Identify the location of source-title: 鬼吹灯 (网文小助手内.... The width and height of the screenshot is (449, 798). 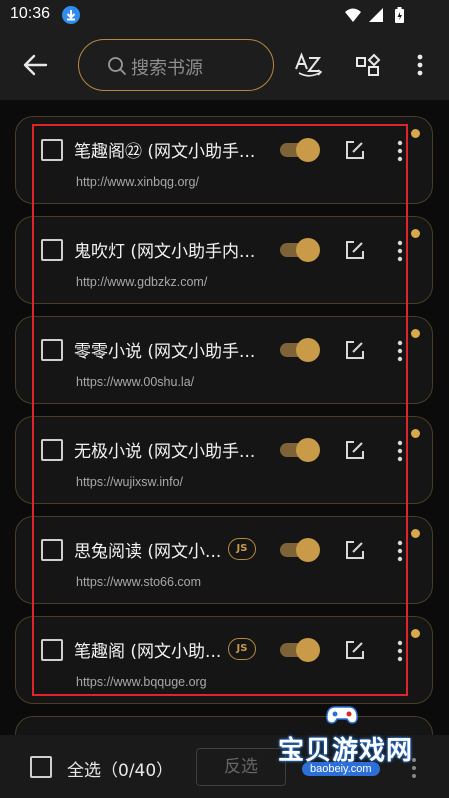
(165, 252).